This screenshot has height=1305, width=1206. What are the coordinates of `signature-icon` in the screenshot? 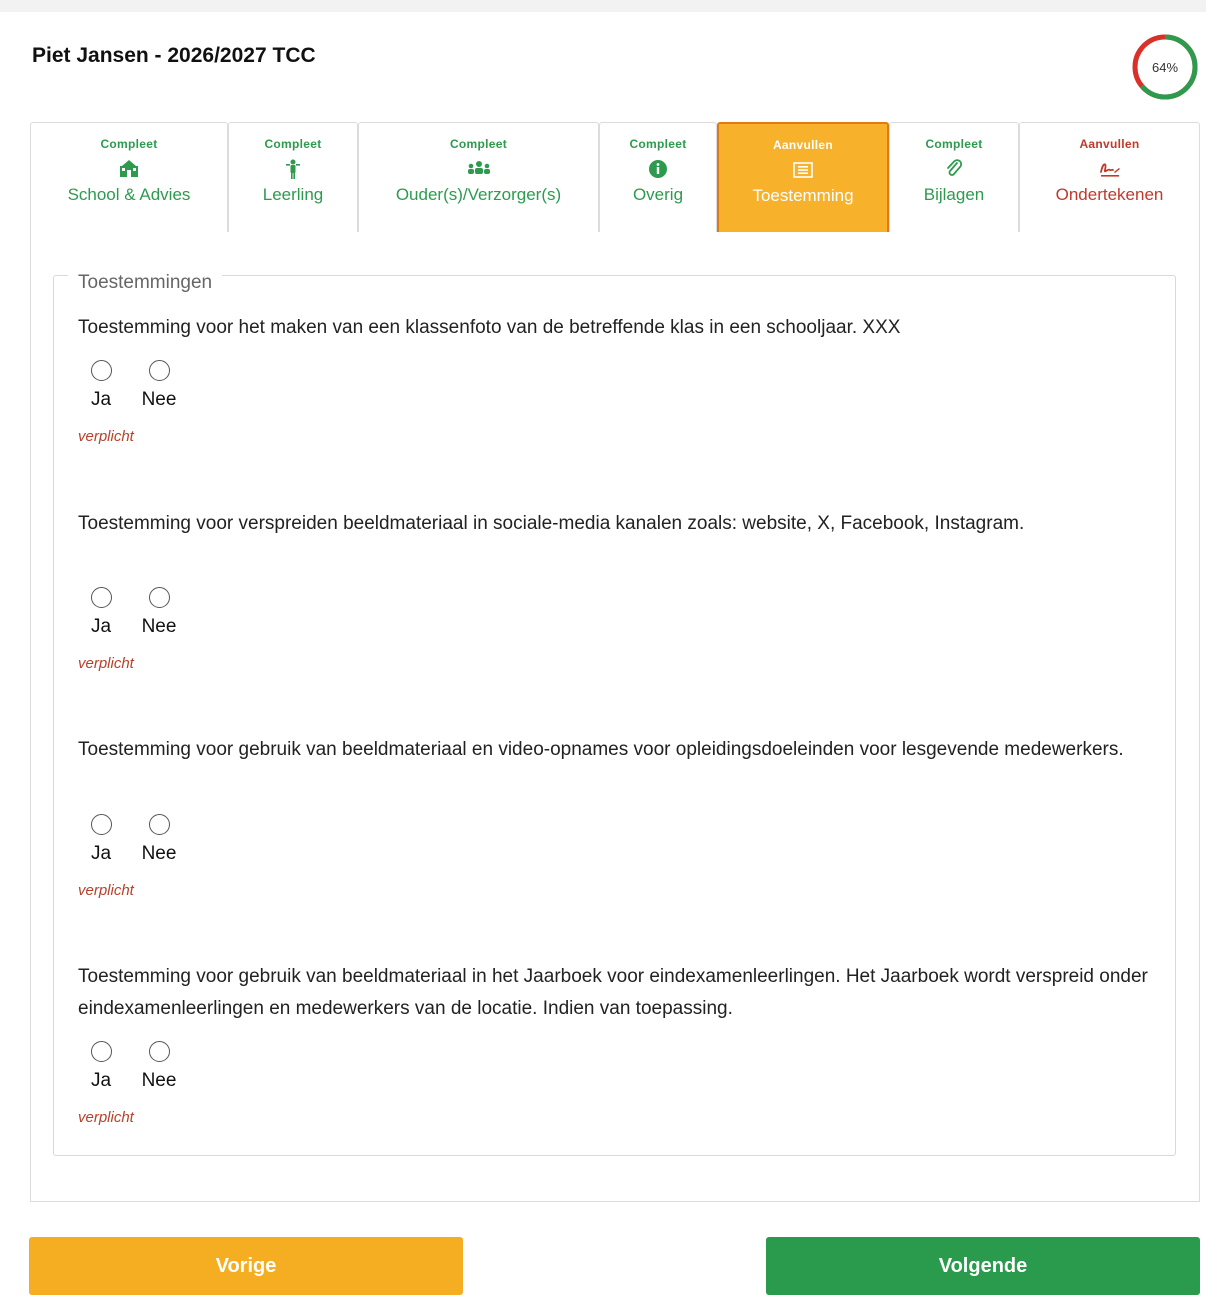 It's located at (1110, 169).